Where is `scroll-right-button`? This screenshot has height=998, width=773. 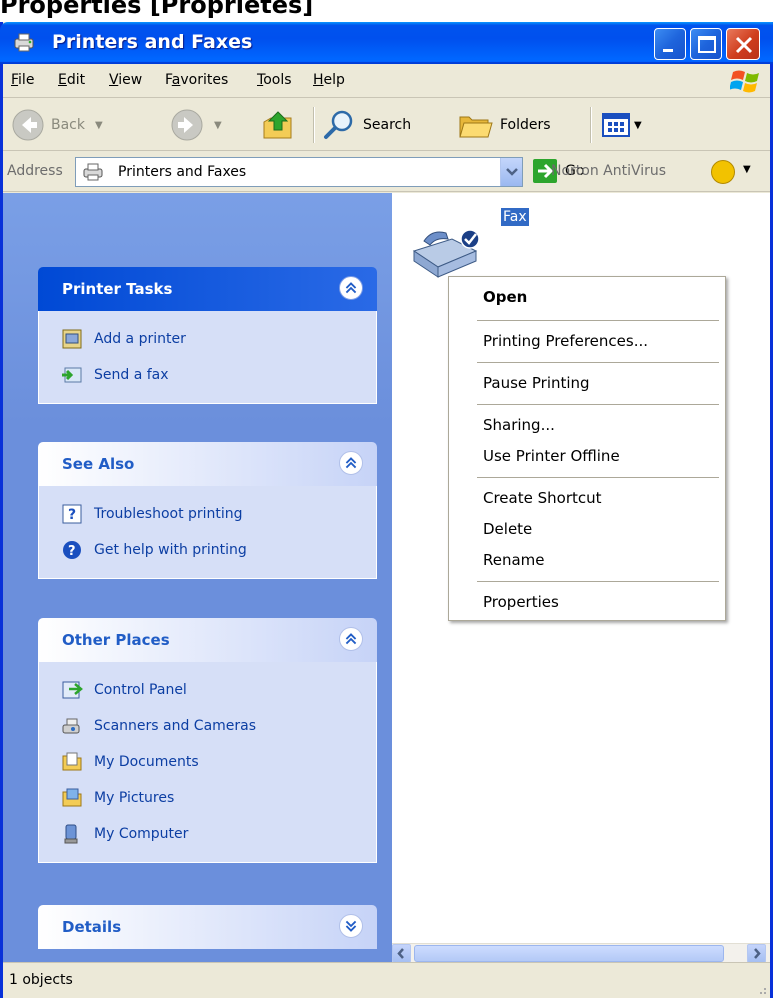
scroll-right-button is located at coordinates (756, 953).